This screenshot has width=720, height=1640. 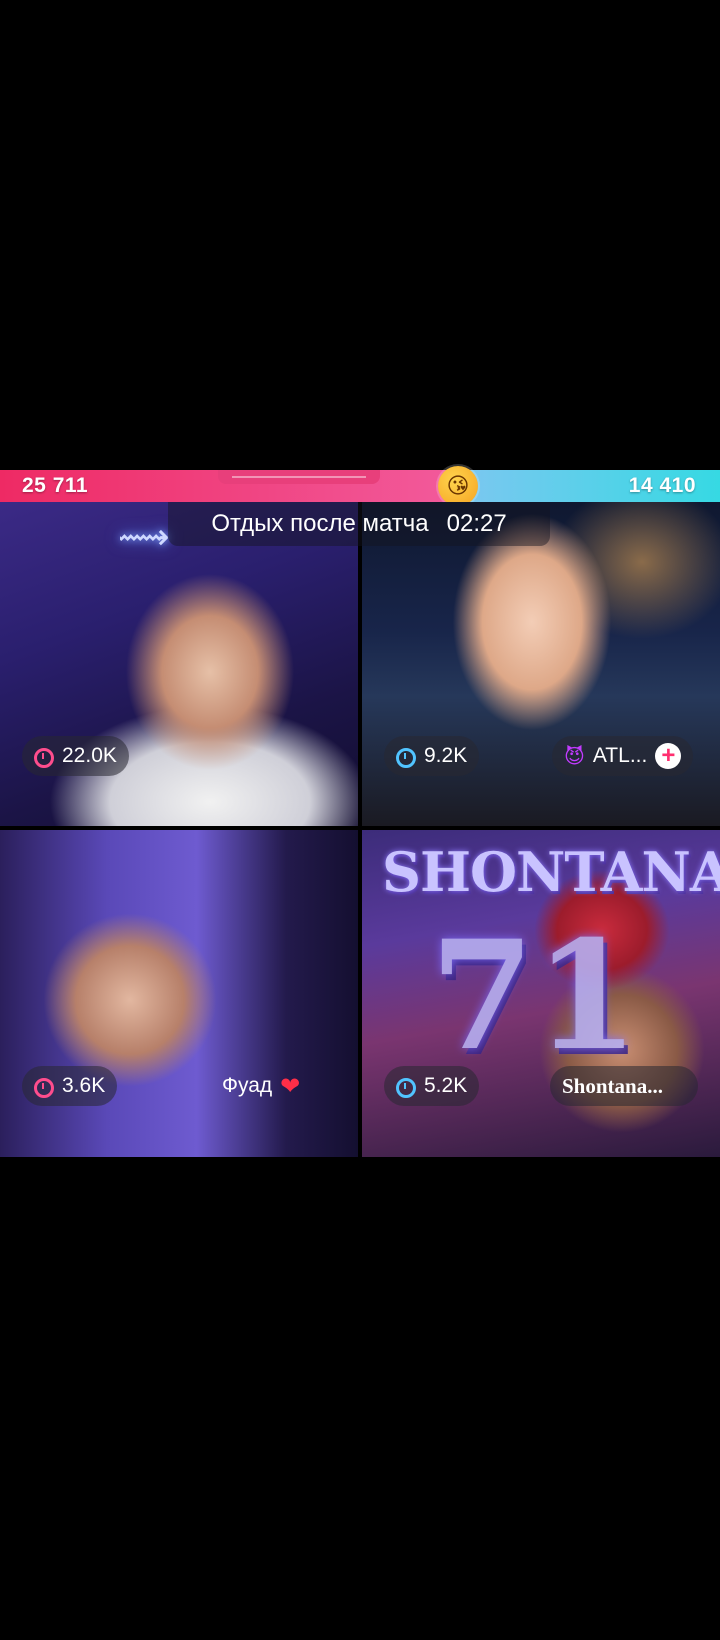 What do you see at coordinates (458, 486) in the screenshot?
I see `kiss-emoji-icon: 😘` at bounding box center [458, 486].